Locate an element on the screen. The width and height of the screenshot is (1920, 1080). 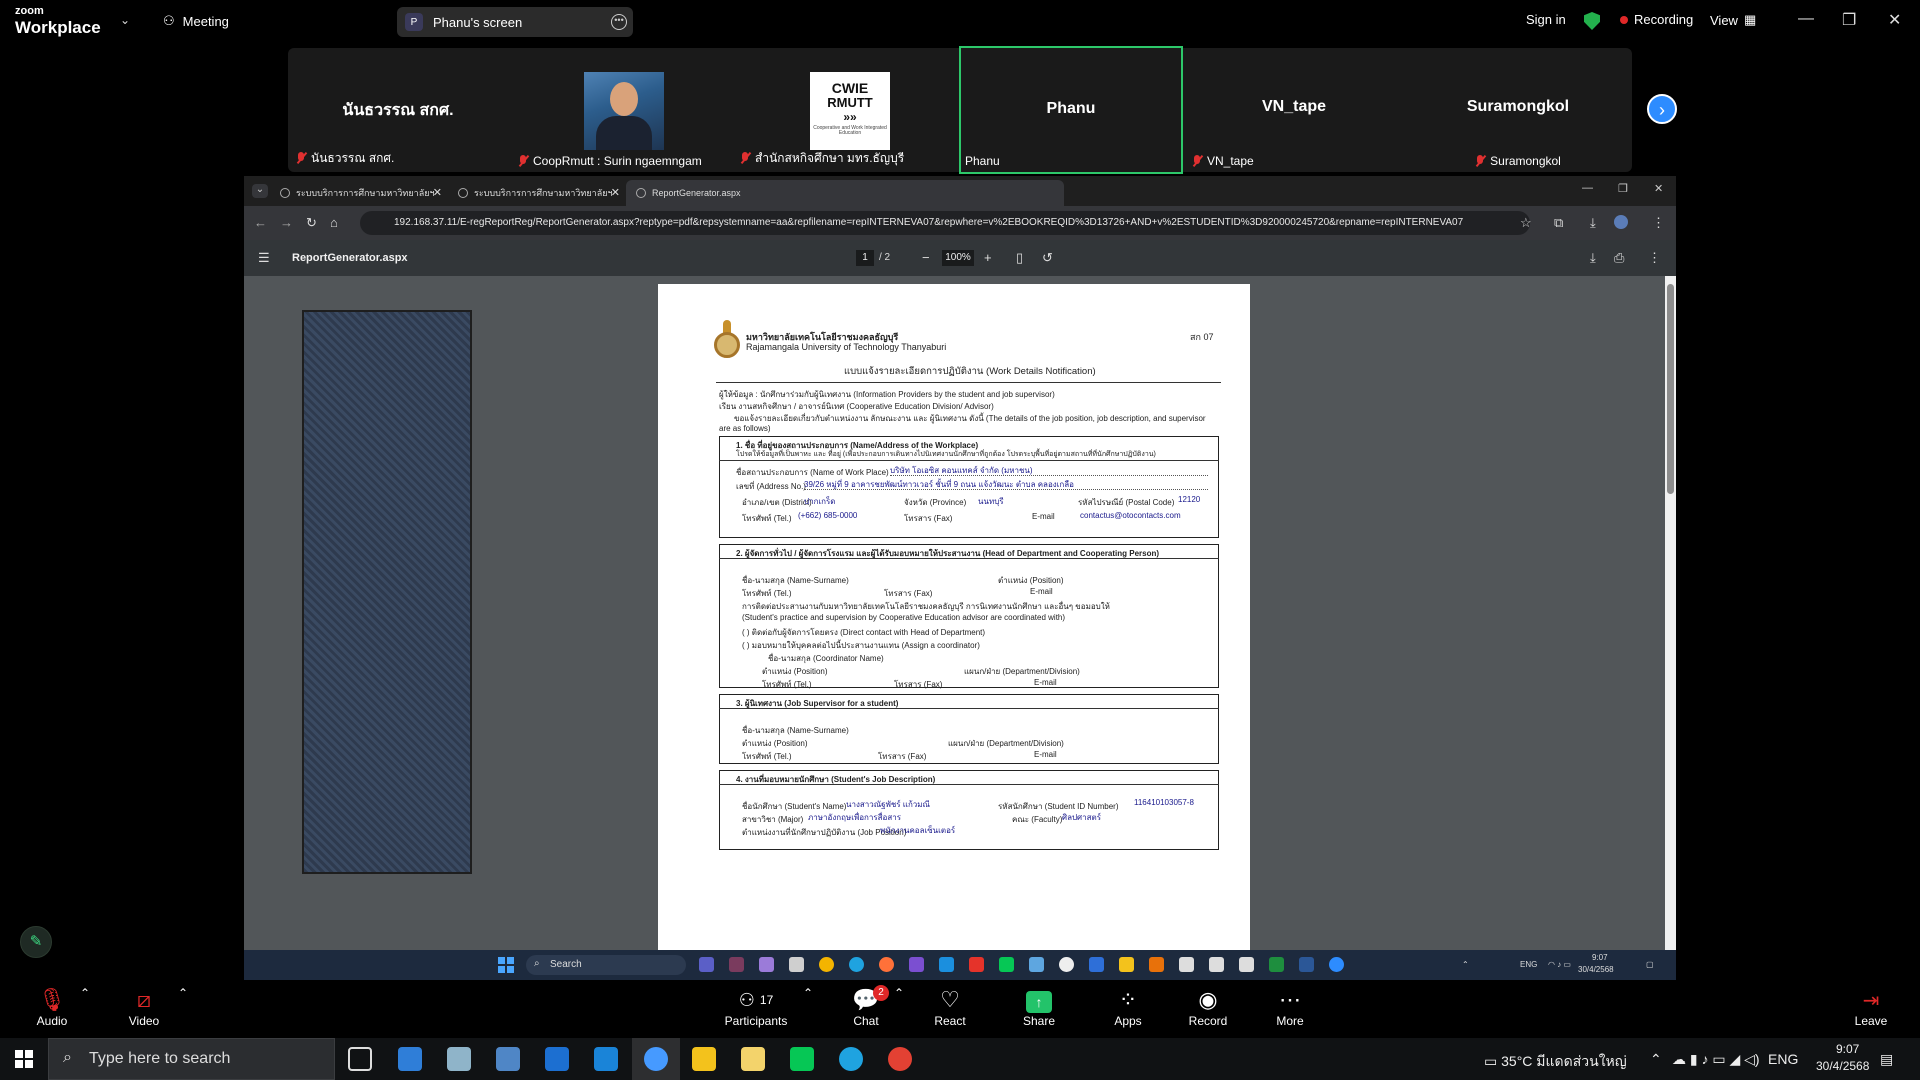
annotate-pen-icon: ✎ is located at coordinates (36, 942).